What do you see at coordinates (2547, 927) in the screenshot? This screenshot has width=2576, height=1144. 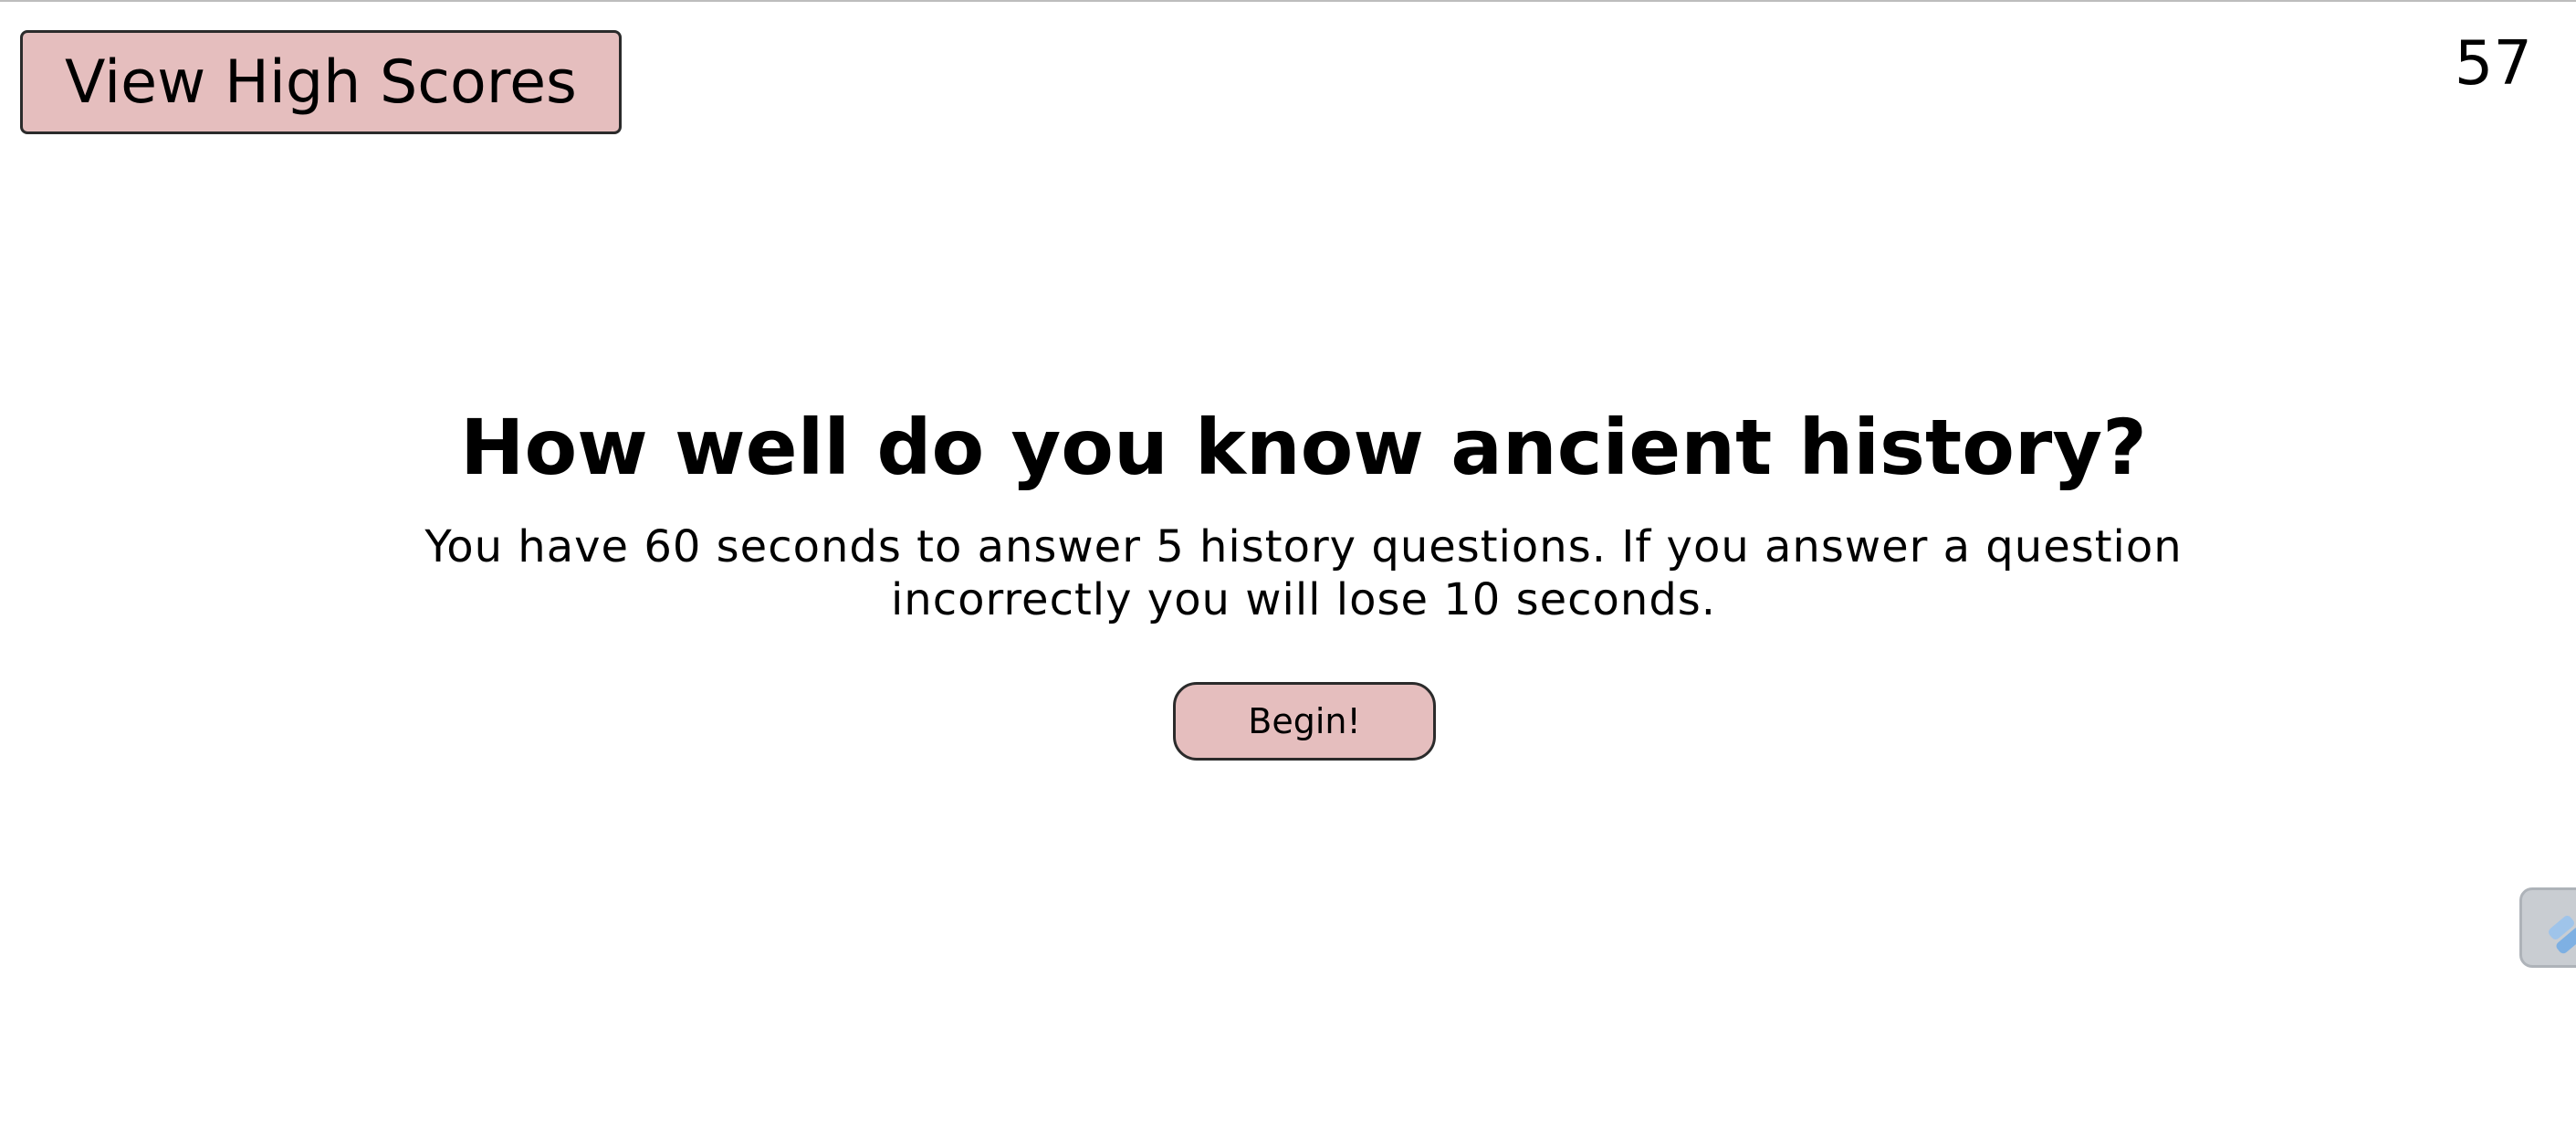 I see `extension-tab` at bounding box center [2547, 927].